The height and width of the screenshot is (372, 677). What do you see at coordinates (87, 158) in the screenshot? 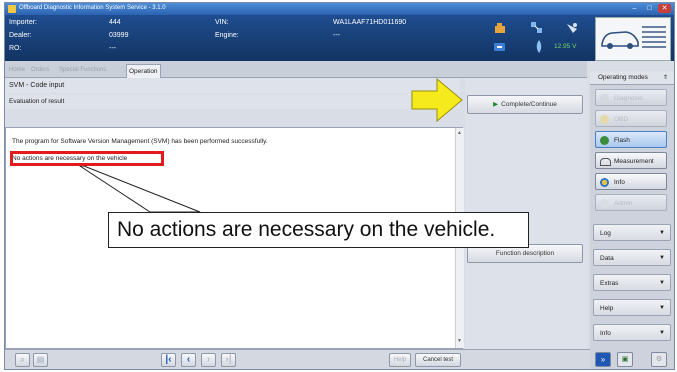
I see `highlight-box` at bounding box center [87, 158].